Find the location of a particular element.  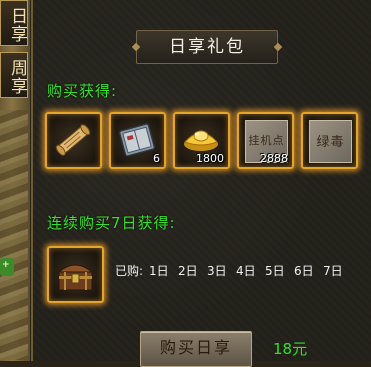

tablet-text: 绿毒 is located at coordinates (330, 142).